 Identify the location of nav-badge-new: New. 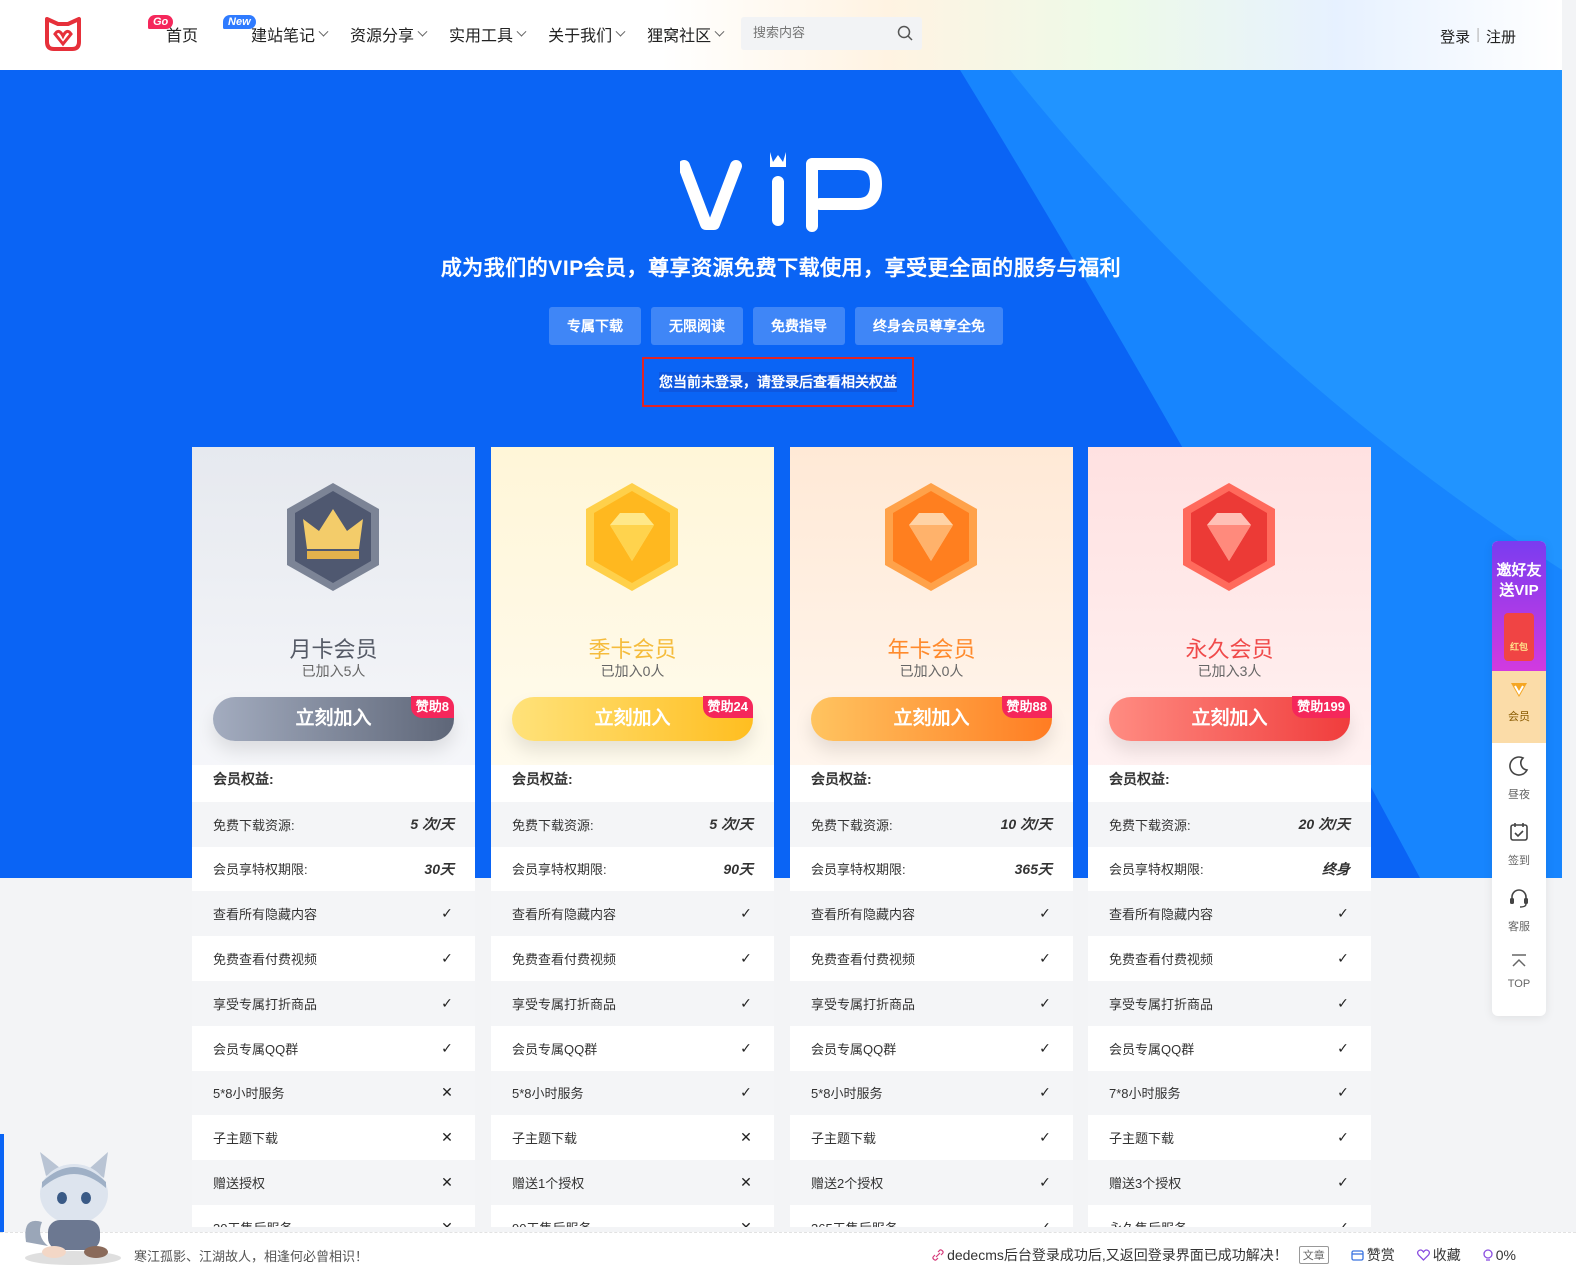
(239, 22).